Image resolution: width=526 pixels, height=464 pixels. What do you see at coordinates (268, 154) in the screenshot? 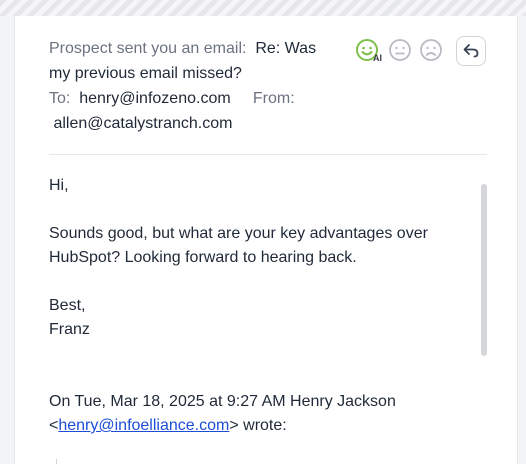
I see `header-divider` at bounding box center [268, 154].